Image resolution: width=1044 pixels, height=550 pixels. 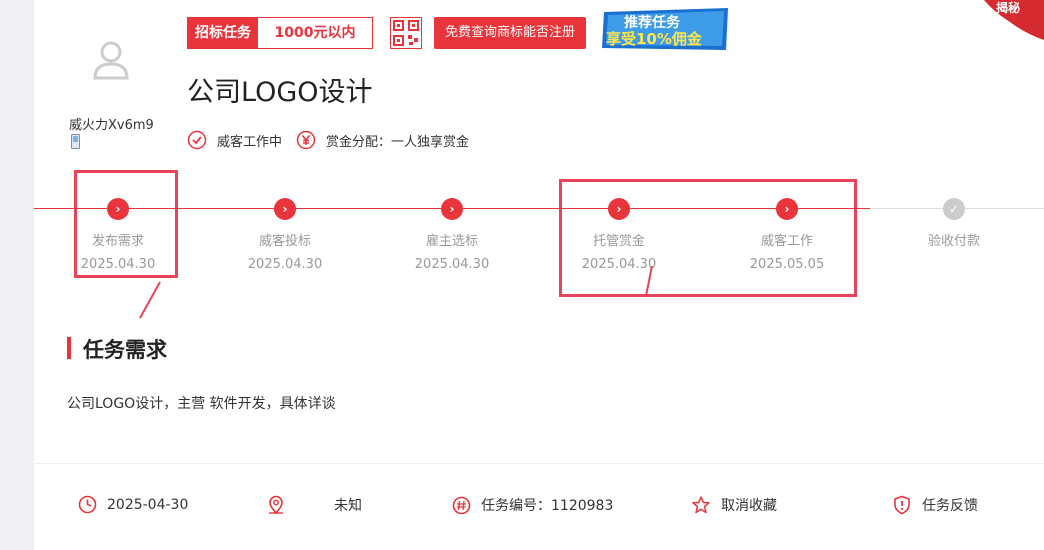 I want to click on divider, so click(x=539, y=463).